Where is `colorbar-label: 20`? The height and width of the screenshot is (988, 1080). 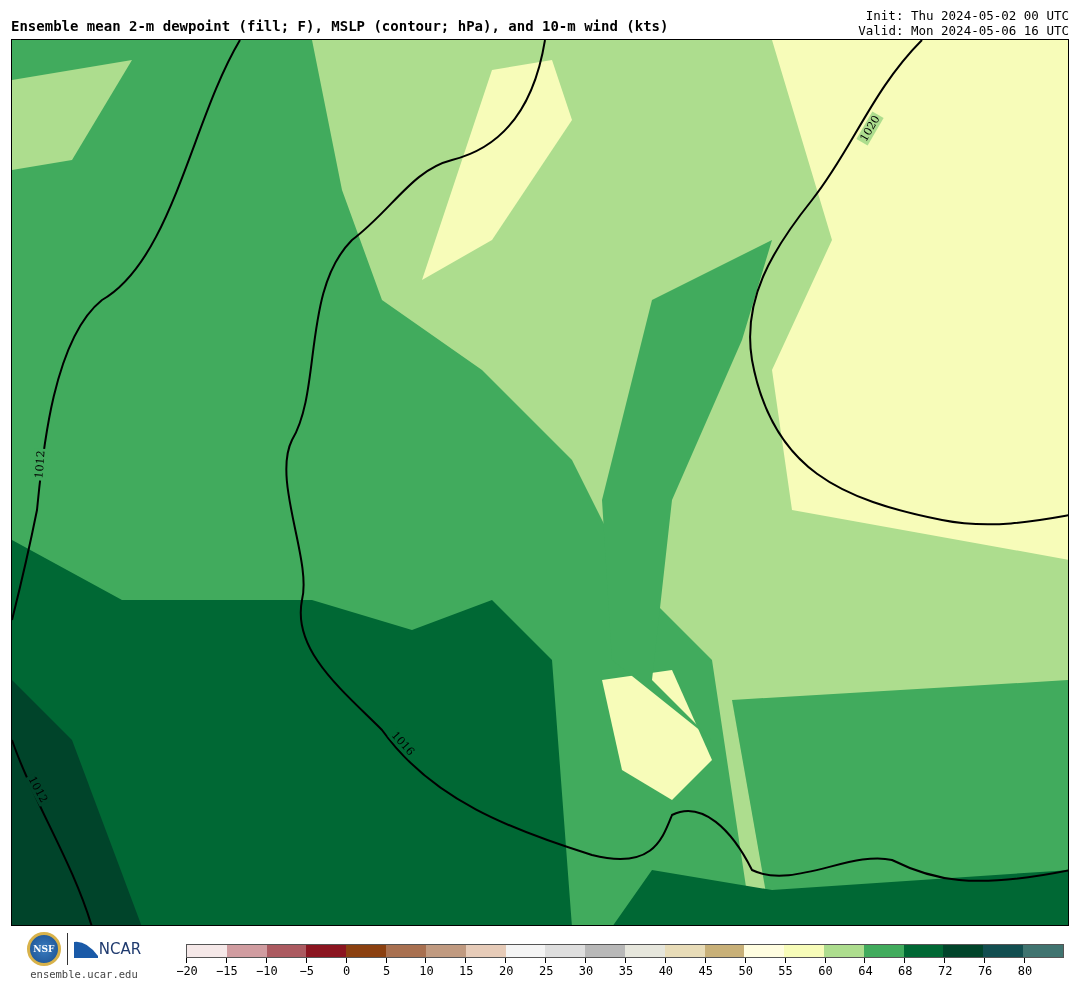 colorbar-label: 20 is located at coordinates (506, 971).